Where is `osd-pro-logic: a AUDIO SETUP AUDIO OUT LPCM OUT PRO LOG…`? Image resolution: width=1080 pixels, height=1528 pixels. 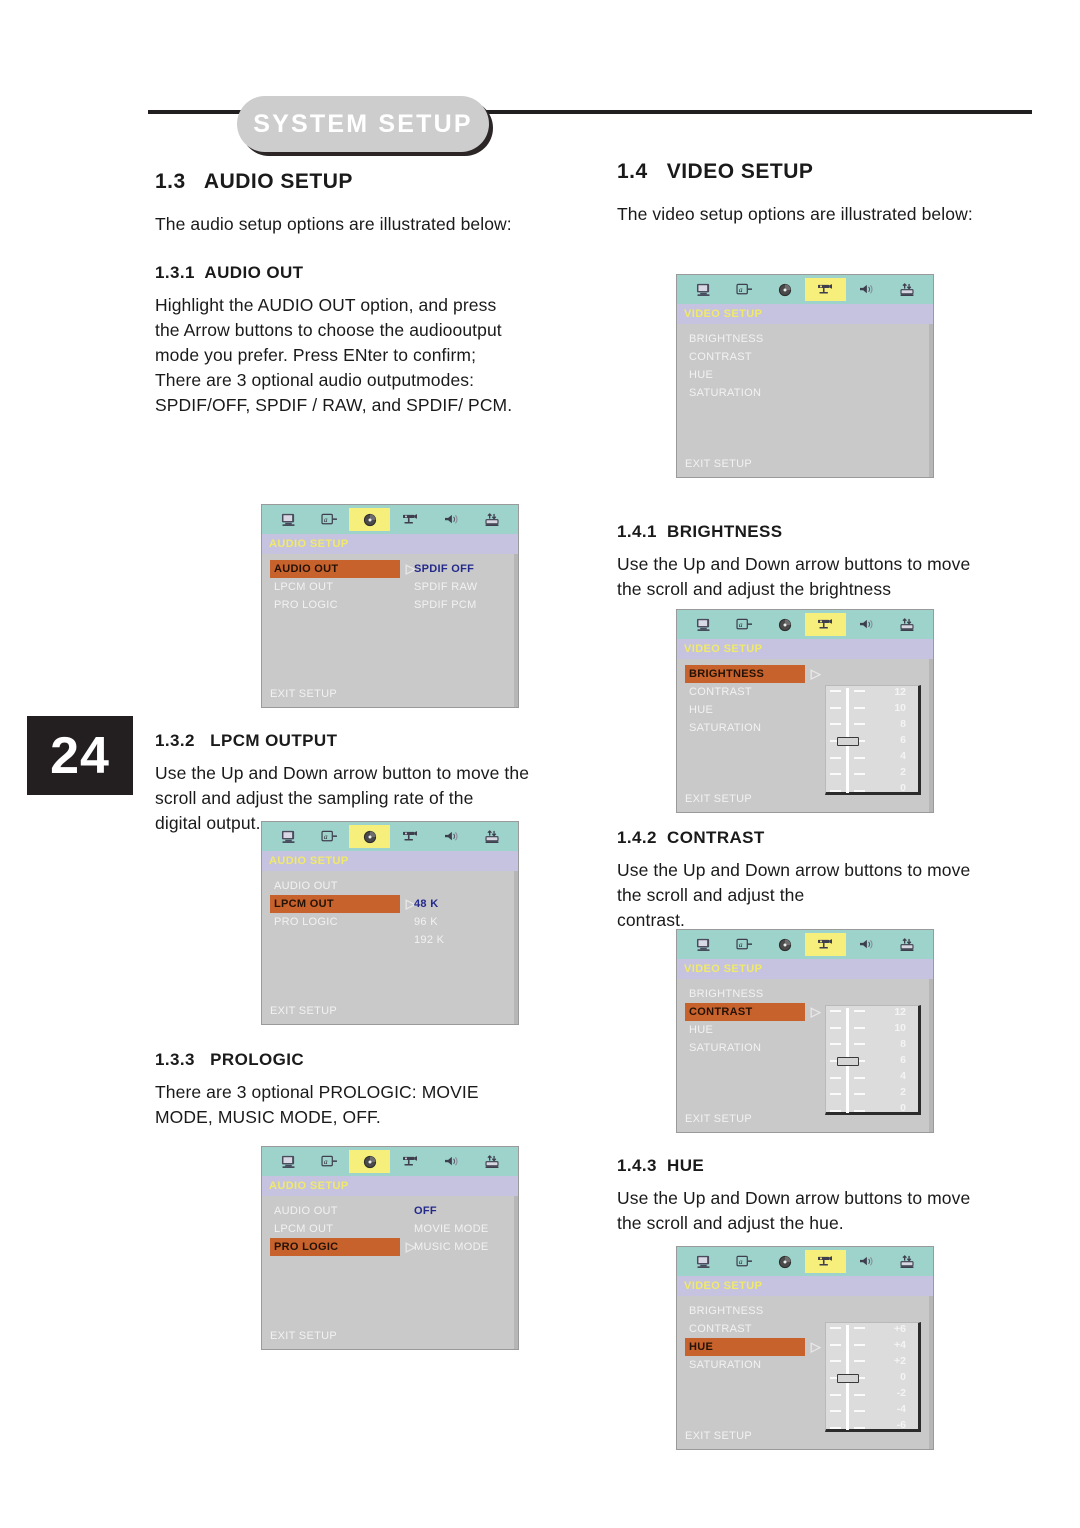
osd-pro-logic: a AUDIO SETUP AUDIO OUT LPCM OUT PRO LOG… is located at coordinates (390, 1248).